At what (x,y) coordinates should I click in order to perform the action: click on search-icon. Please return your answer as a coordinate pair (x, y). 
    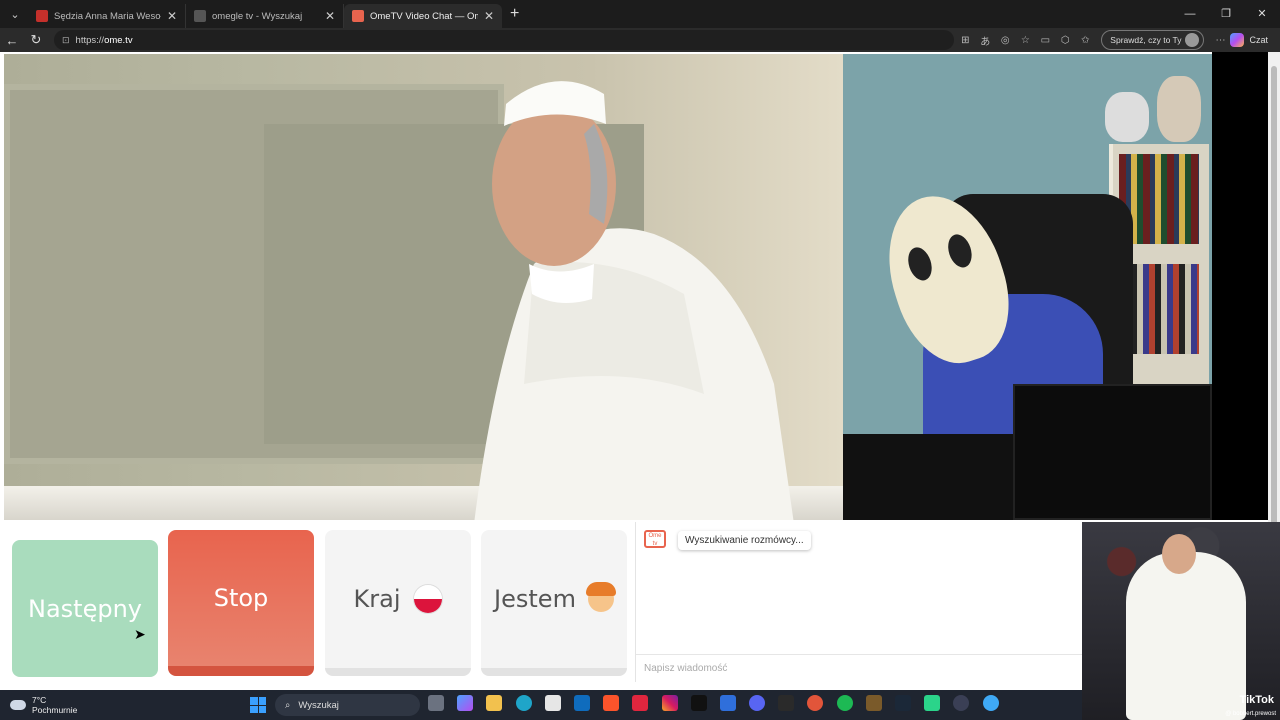
    Looking at the image, I should click on (200, 16).